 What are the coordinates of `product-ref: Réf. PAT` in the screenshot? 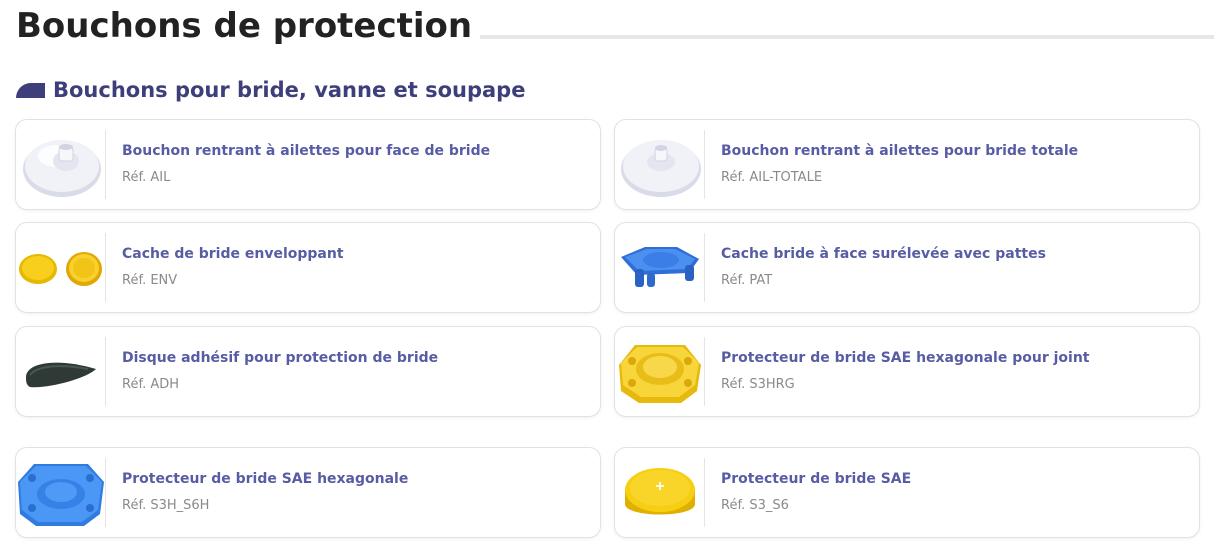 It's located at (747, 280).